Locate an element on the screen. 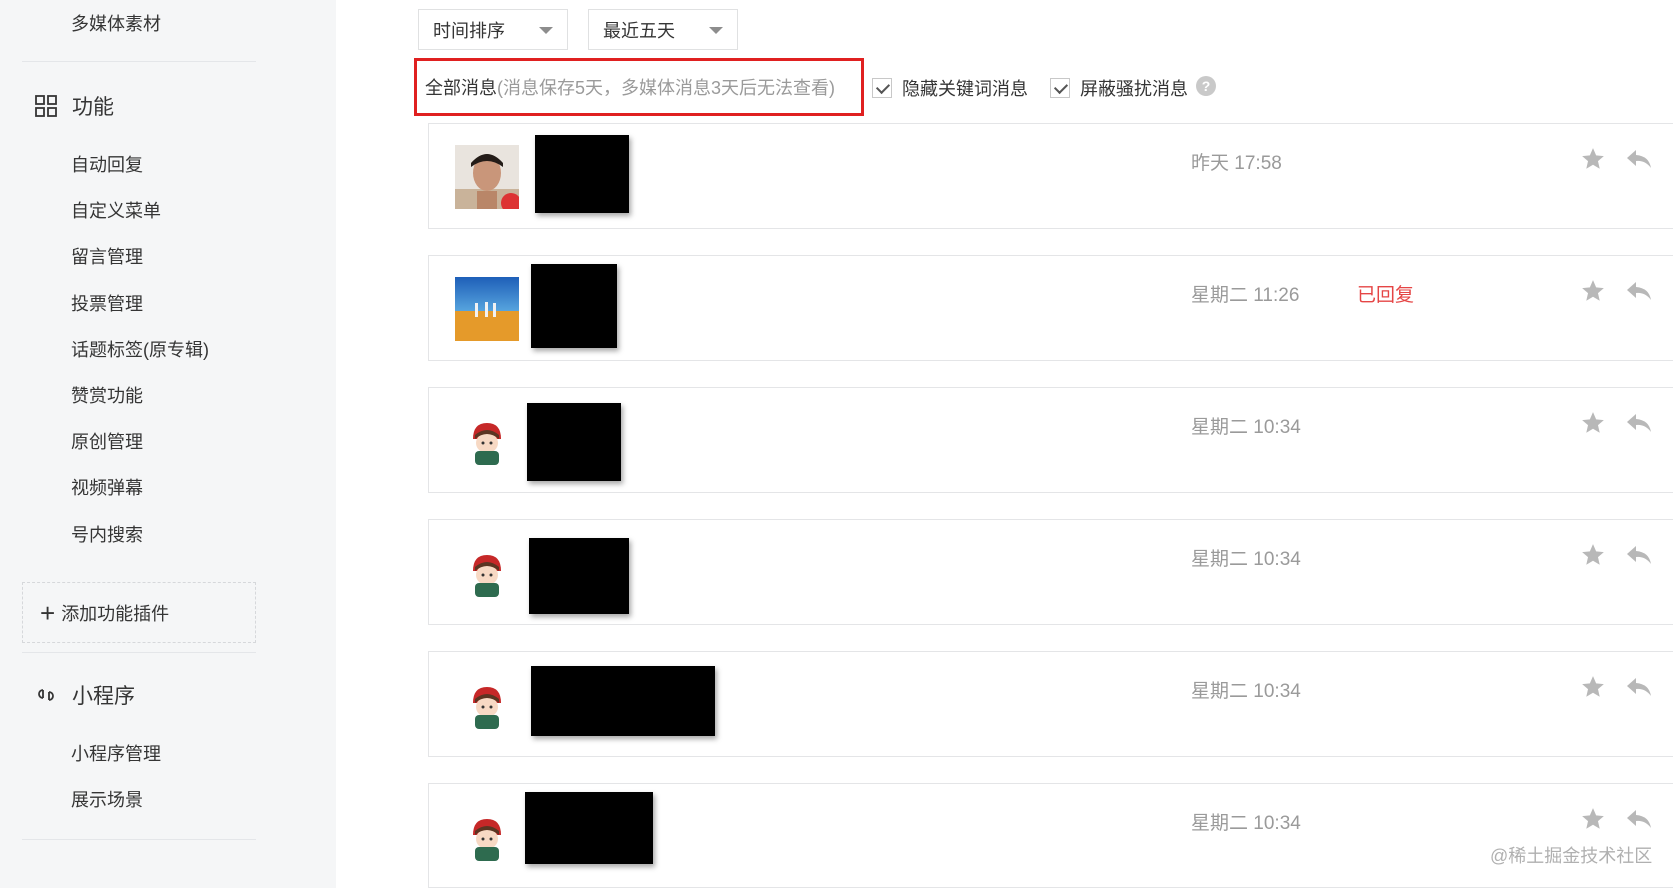 The height and width of the screenshot is (888, 1673). retention-note: (消息保存5天，多媒体消息3天后无法查看) is located at coordinates (666, 88).